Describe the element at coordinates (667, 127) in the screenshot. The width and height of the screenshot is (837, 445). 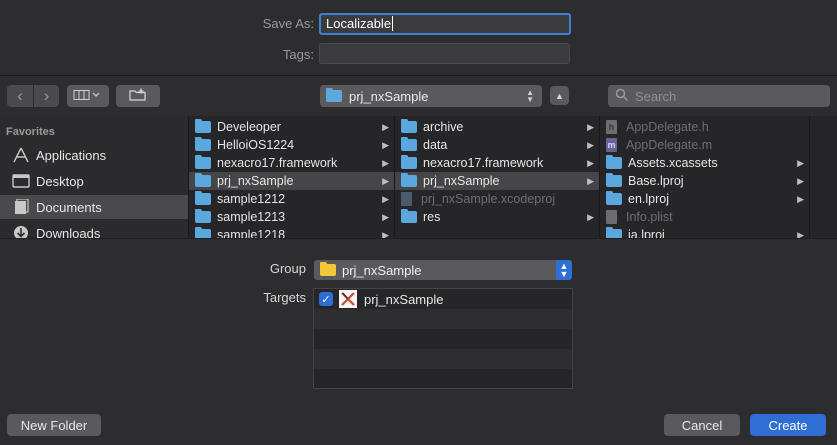
I see `item-name: AppDelegate.h` at that location.